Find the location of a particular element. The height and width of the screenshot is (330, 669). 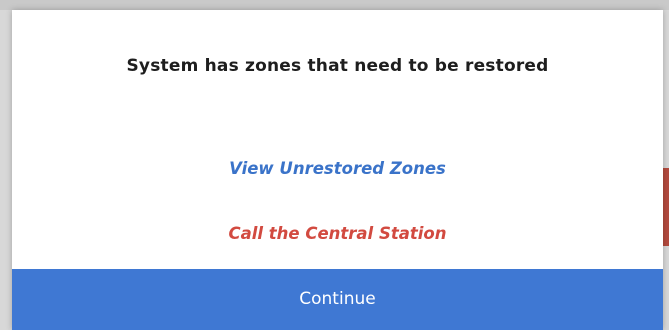

call-central-station-link: Call the Central Station is located at coordinates (337, 233).